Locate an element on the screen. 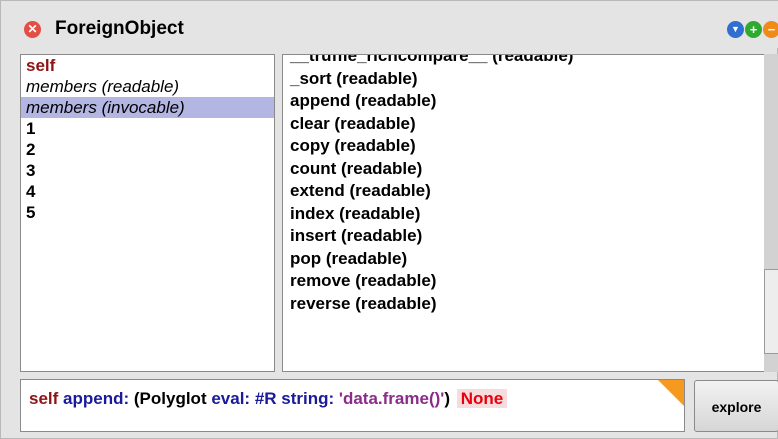 The width and height of the screenshot is (778, 439). code-language-symbol: #R is located at coordinates (265, 398).